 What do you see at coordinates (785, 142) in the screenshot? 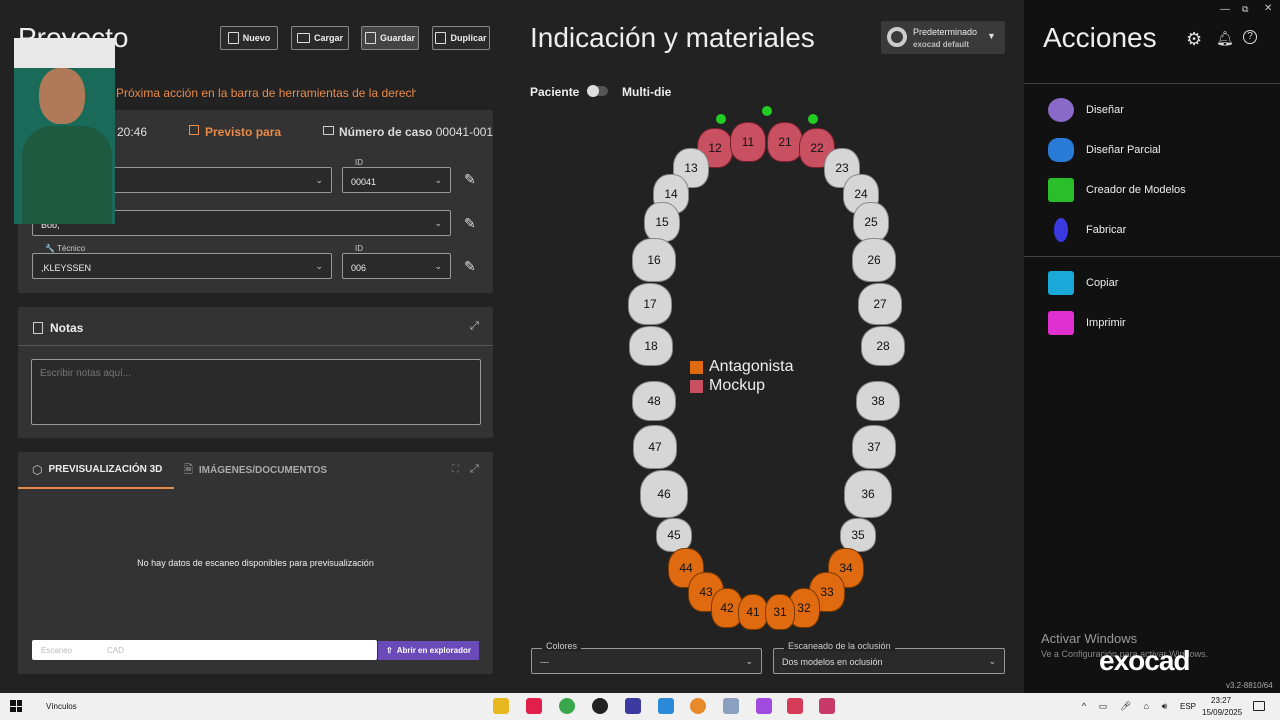
I see `tooth-21: 21` at bounding box center [785, 142].